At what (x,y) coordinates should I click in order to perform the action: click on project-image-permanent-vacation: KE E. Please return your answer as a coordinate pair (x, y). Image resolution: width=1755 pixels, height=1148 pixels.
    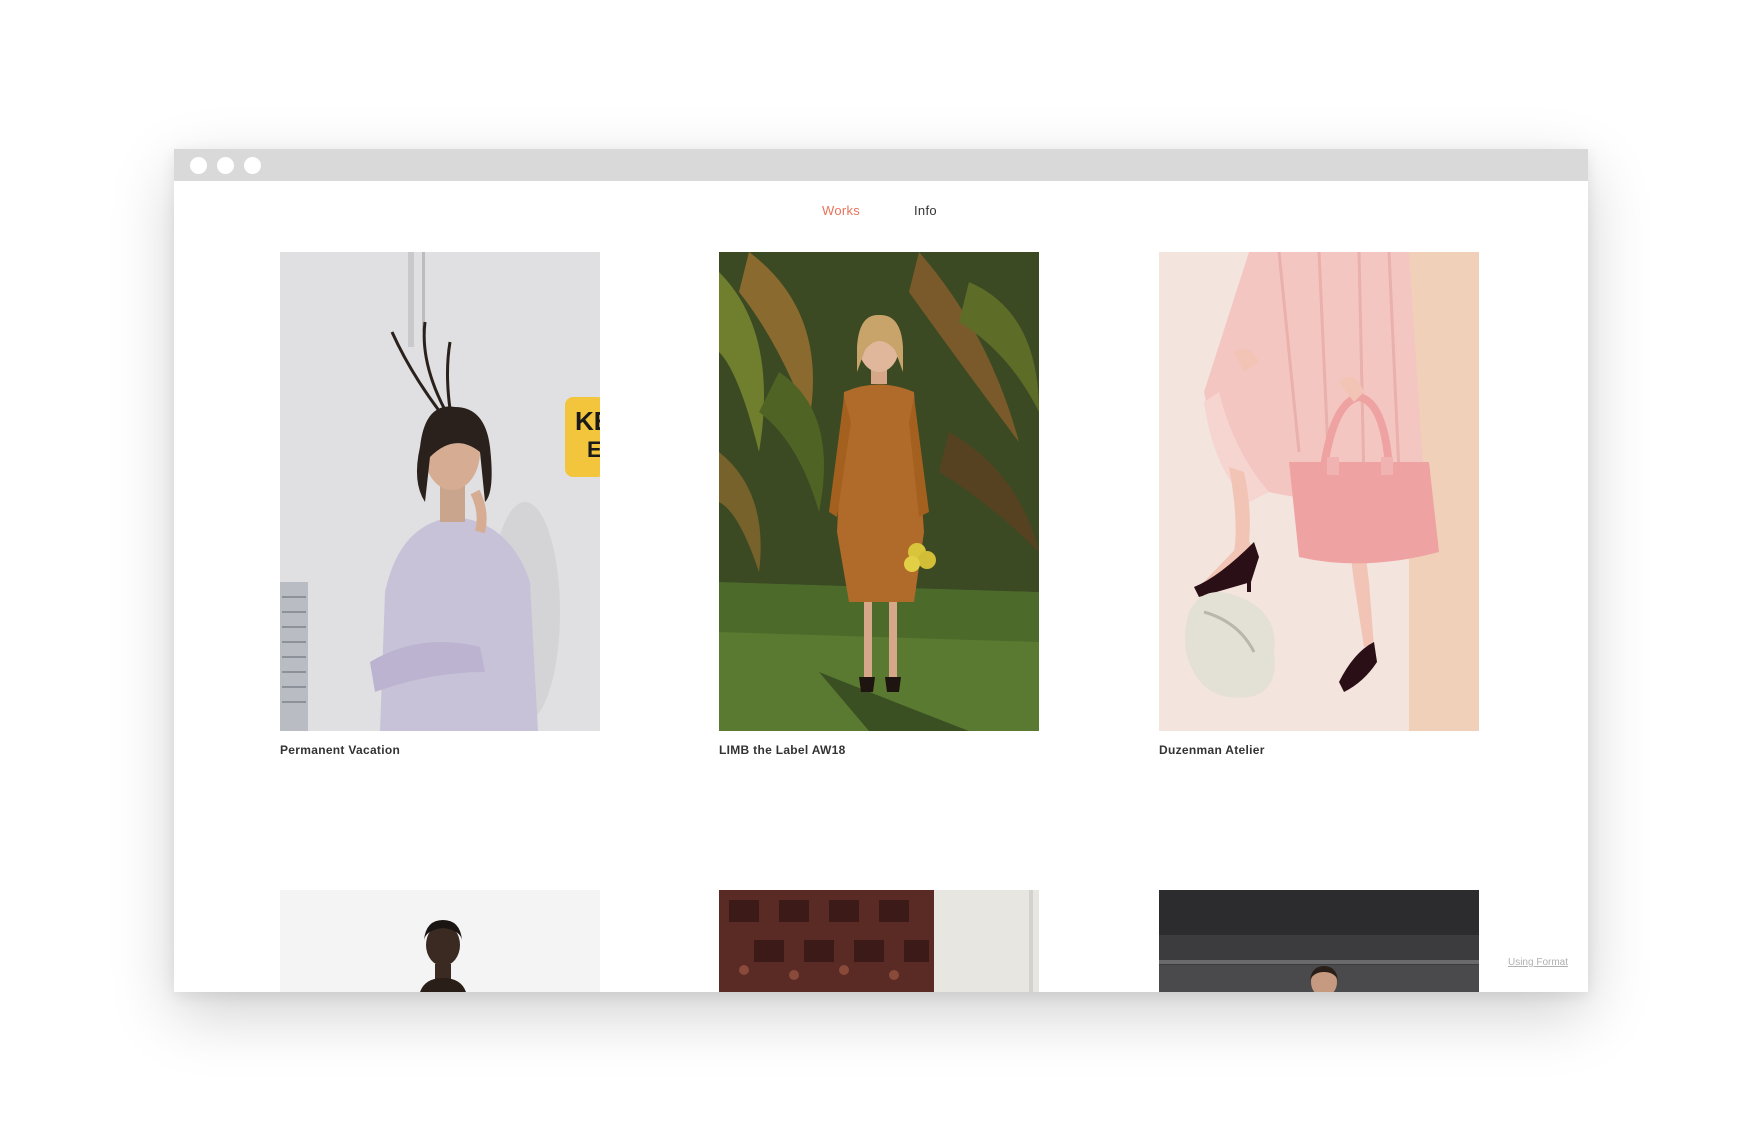
    Looking at the image, I should click on (440, 491).